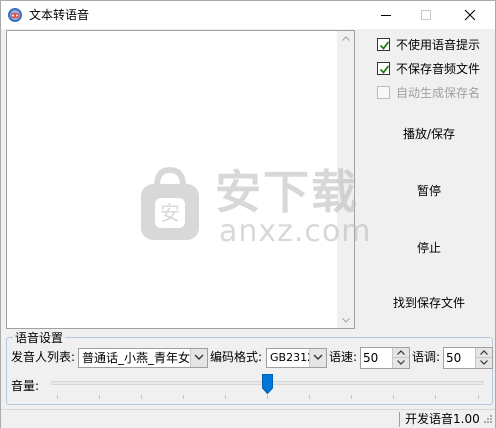 This screenshot has width=496, height=428. What do you see at coordinates (429, 247) in the screenshot?
I see `stop-button: 停止` at bounding box center [429, 247].